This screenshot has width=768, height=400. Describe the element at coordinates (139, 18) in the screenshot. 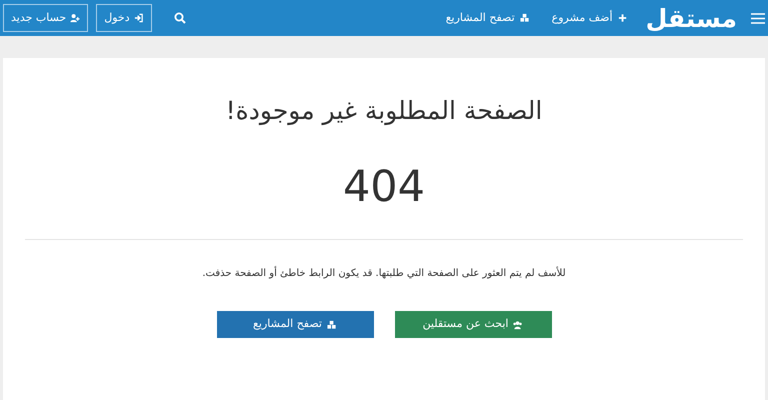

I see `login-icon` at that location.